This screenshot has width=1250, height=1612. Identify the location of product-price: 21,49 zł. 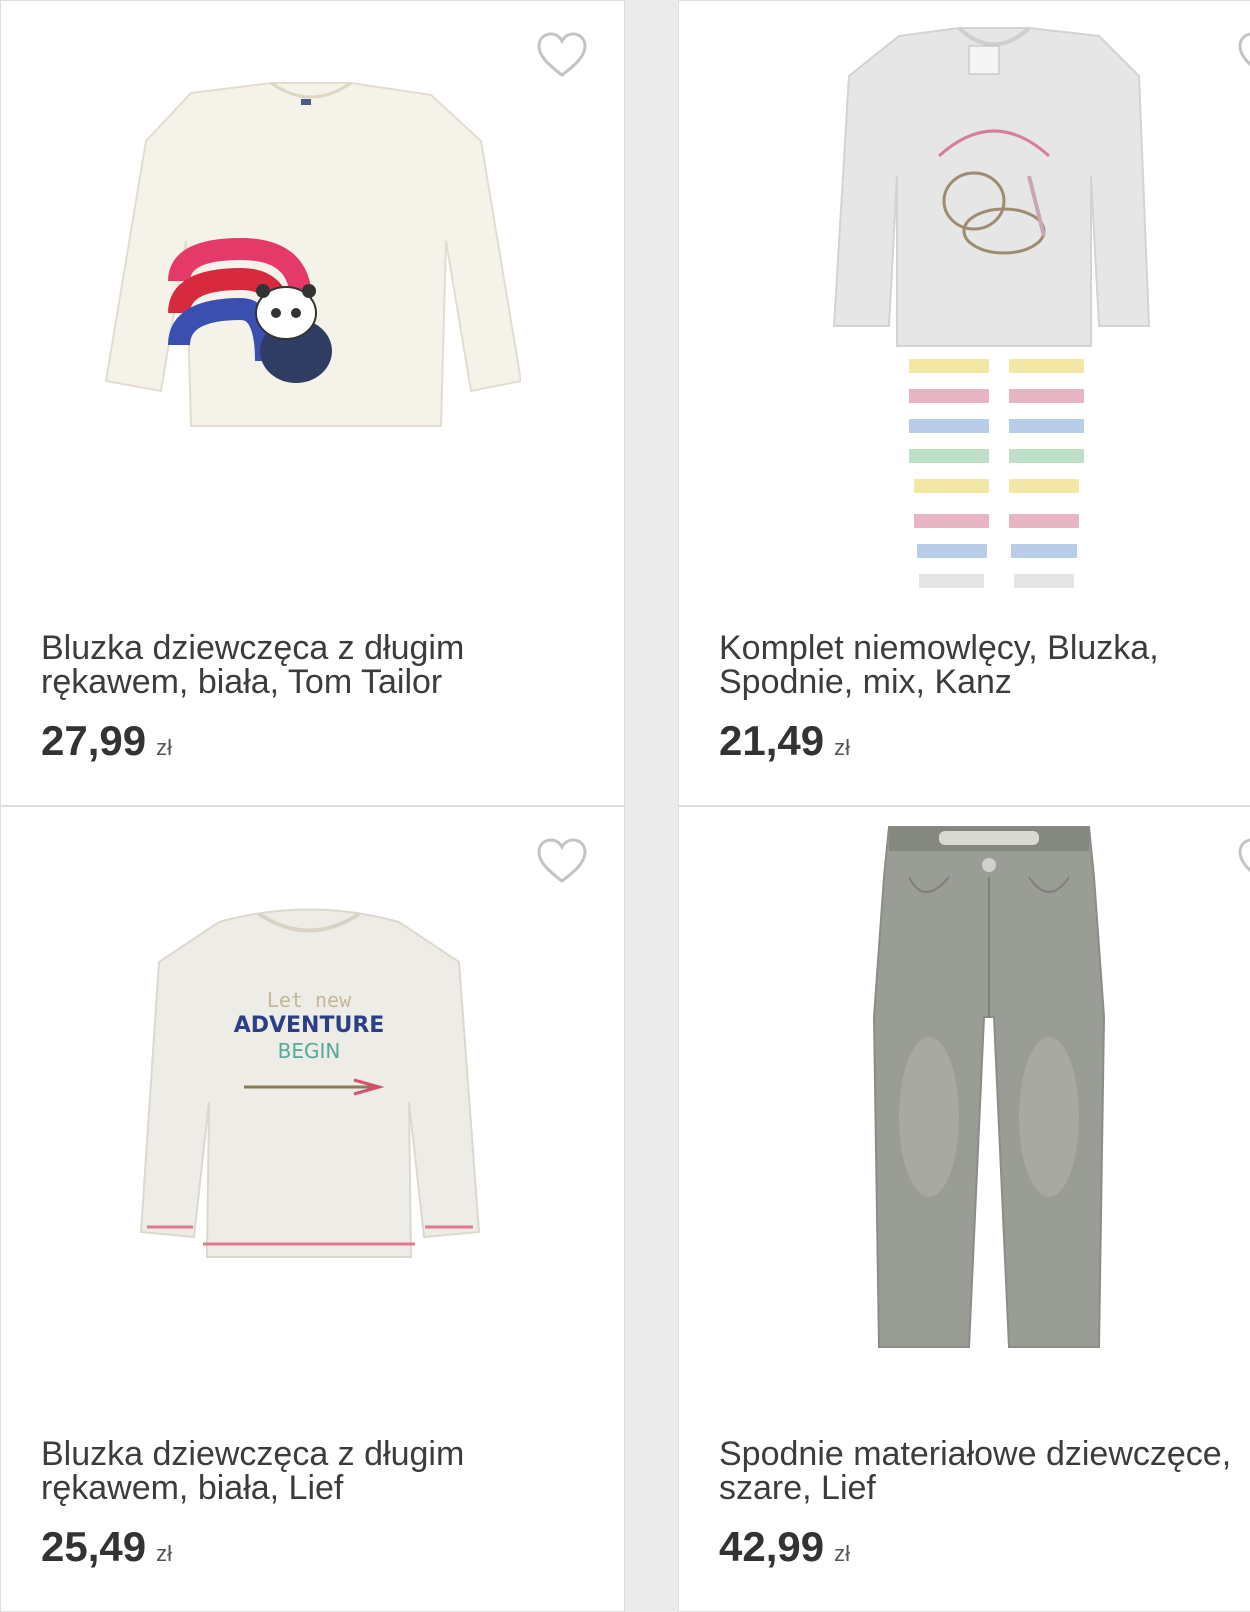
(784, 741).